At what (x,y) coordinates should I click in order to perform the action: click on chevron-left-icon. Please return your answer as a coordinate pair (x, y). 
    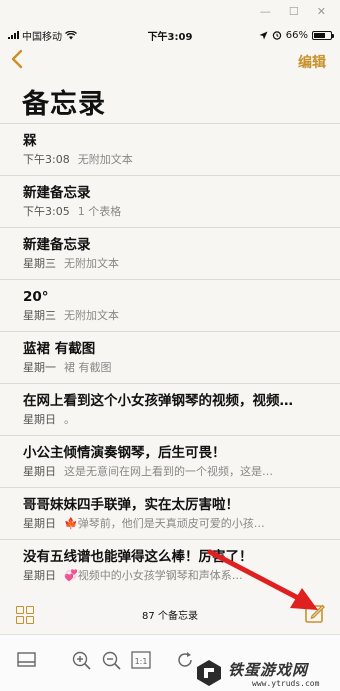
    Looking at the image, I should click on (17, 59).